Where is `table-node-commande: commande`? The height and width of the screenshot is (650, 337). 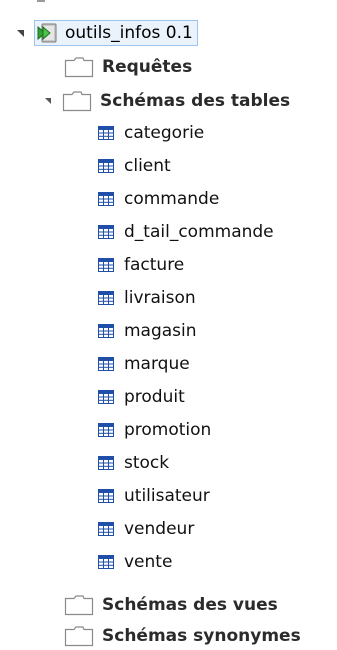 table-node-commande: commande is located at coordinates (149, 199).